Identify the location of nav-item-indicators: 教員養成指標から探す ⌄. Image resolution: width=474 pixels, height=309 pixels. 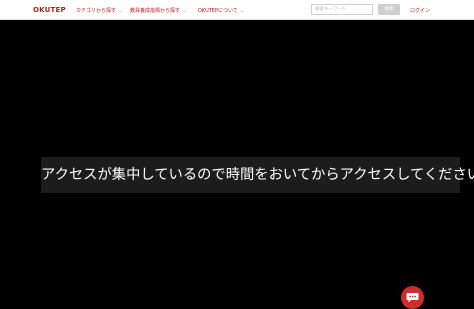
(158, 10).